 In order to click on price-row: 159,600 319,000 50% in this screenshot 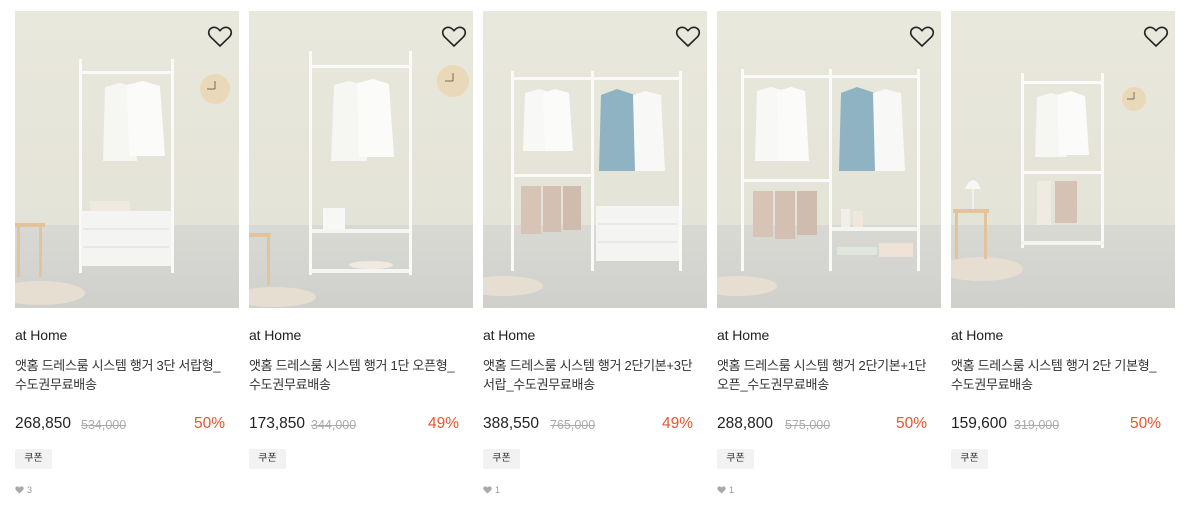, I will do `click(1056, 424)`.